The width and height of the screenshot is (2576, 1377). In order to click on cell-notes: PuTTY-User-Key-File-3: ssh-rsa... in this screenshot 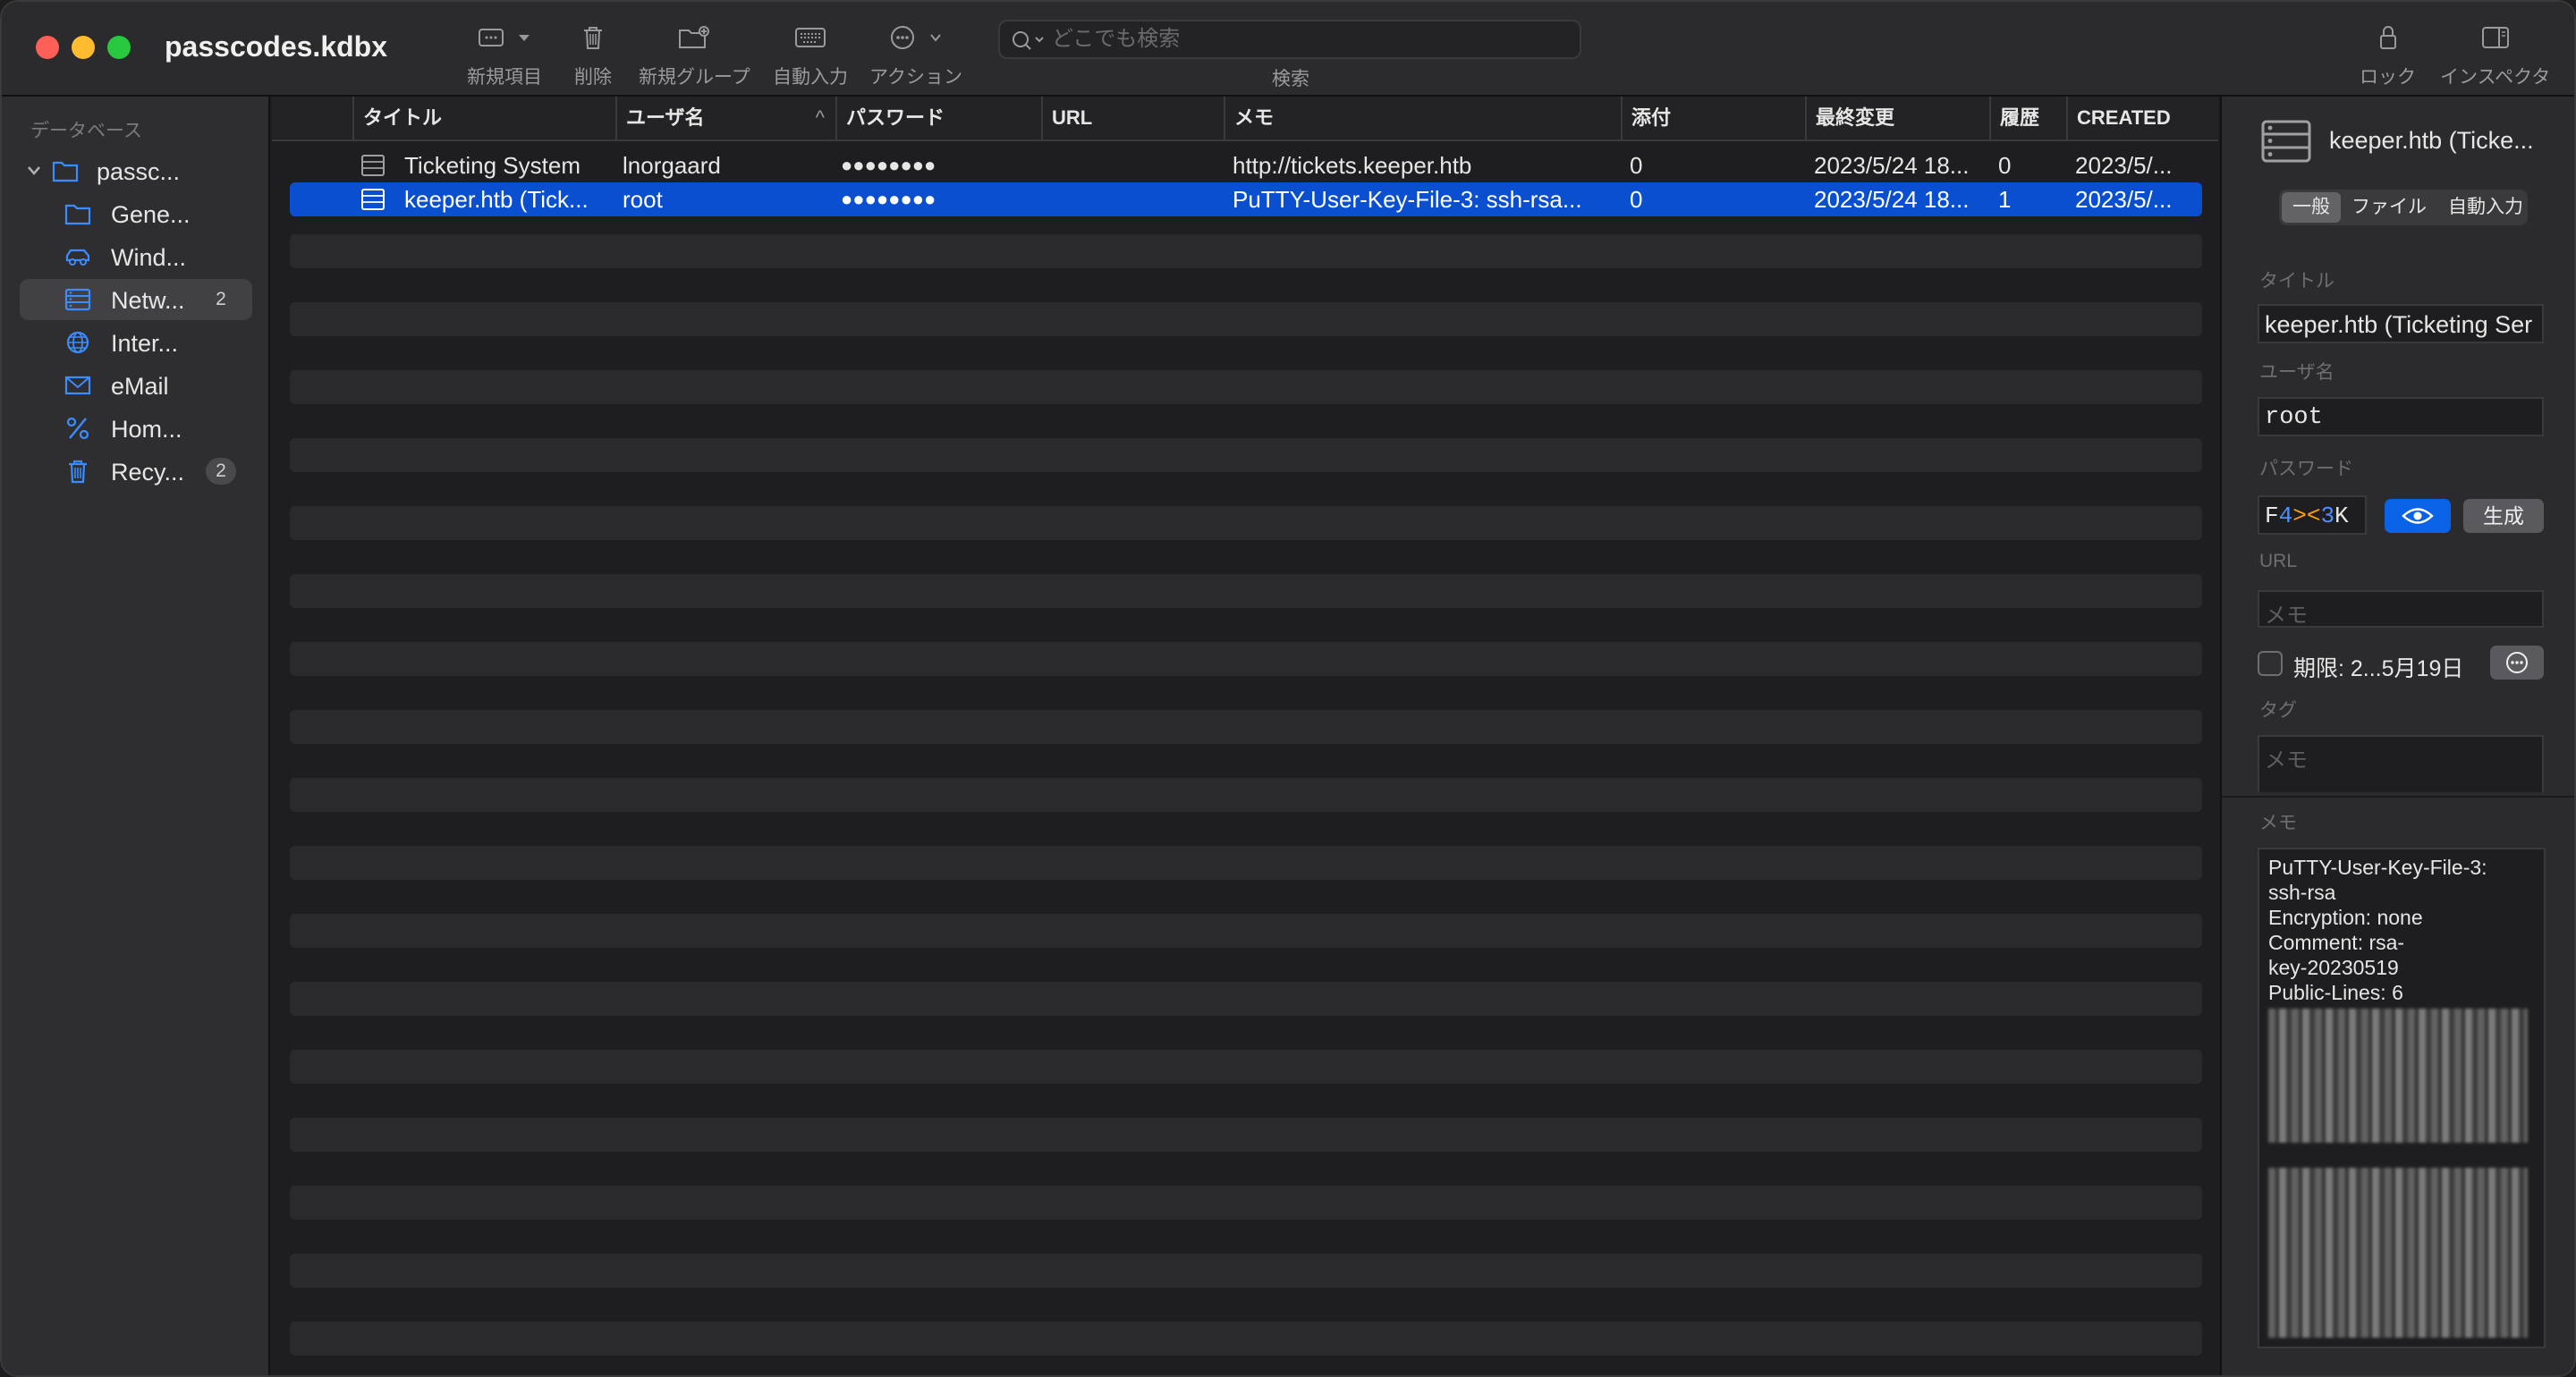, I will do `click(1407, 199)`.